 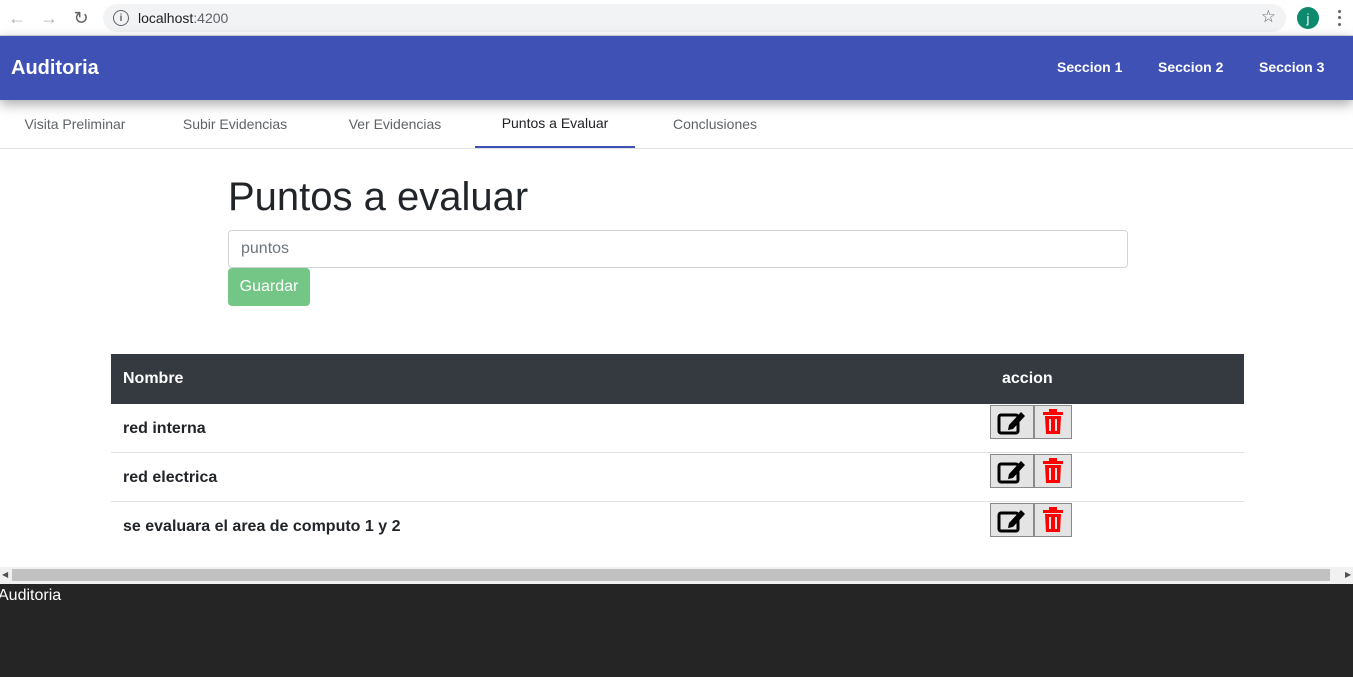 I want to click on horizontal-scrollbar: ◀ ▶, so click(x=676, y=575).